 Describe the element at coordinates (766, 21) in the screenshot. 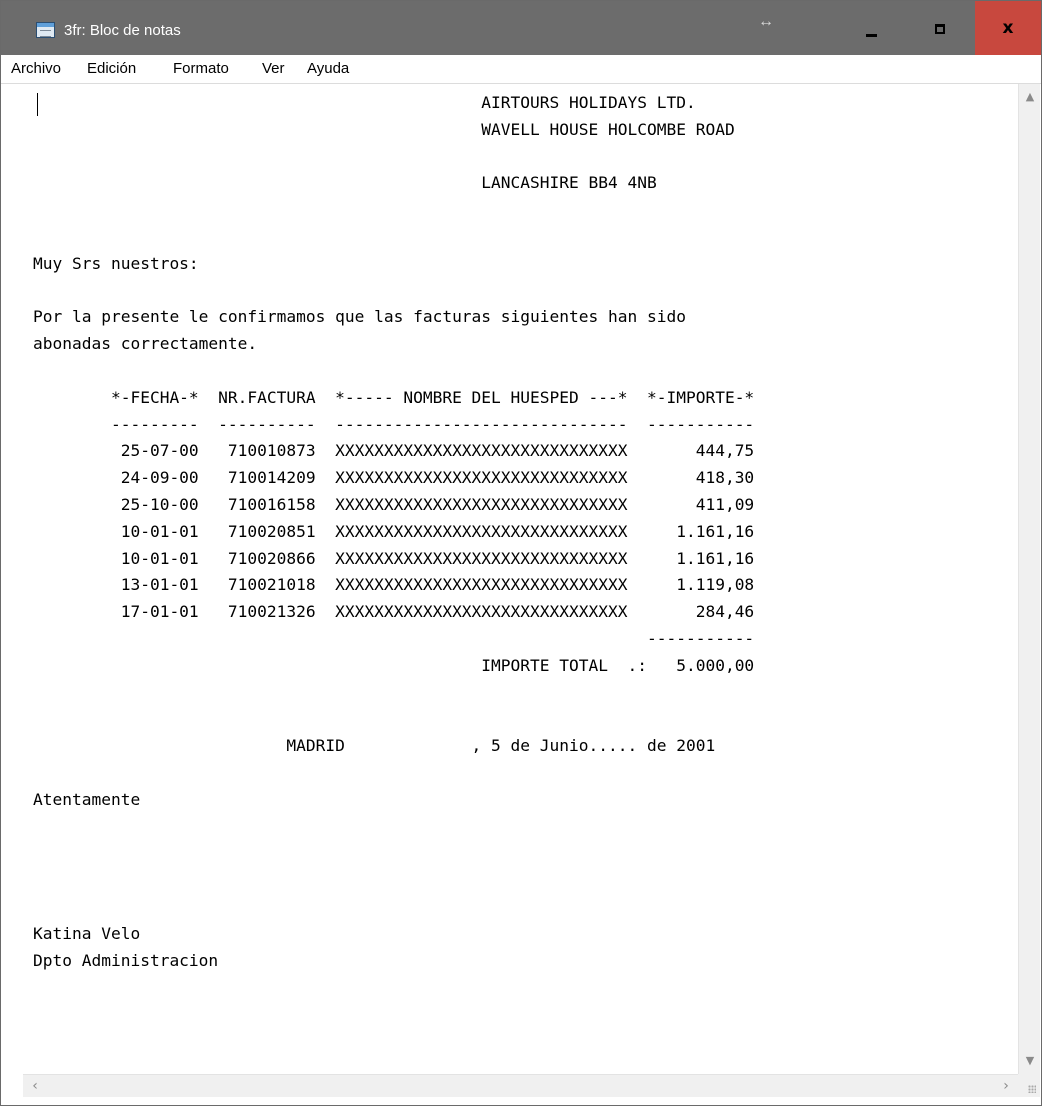

I see `resize-icon: ↔` at that location.